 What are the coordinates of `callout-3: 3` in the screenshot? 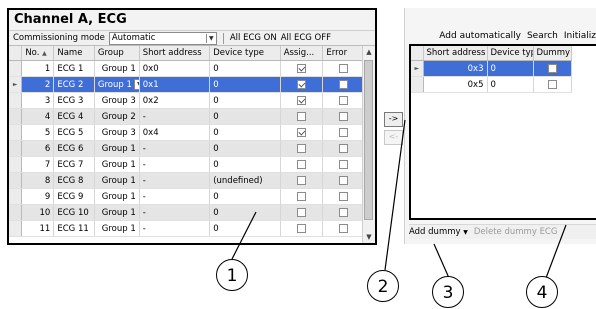 It's located at (448, 292).